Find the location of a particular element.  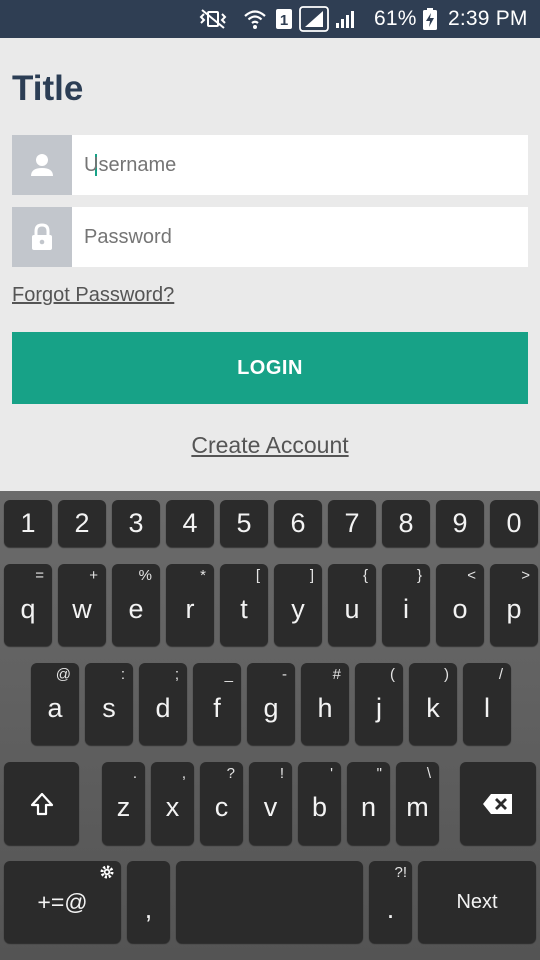

key-p: > p is located at coordinates (514, 605).